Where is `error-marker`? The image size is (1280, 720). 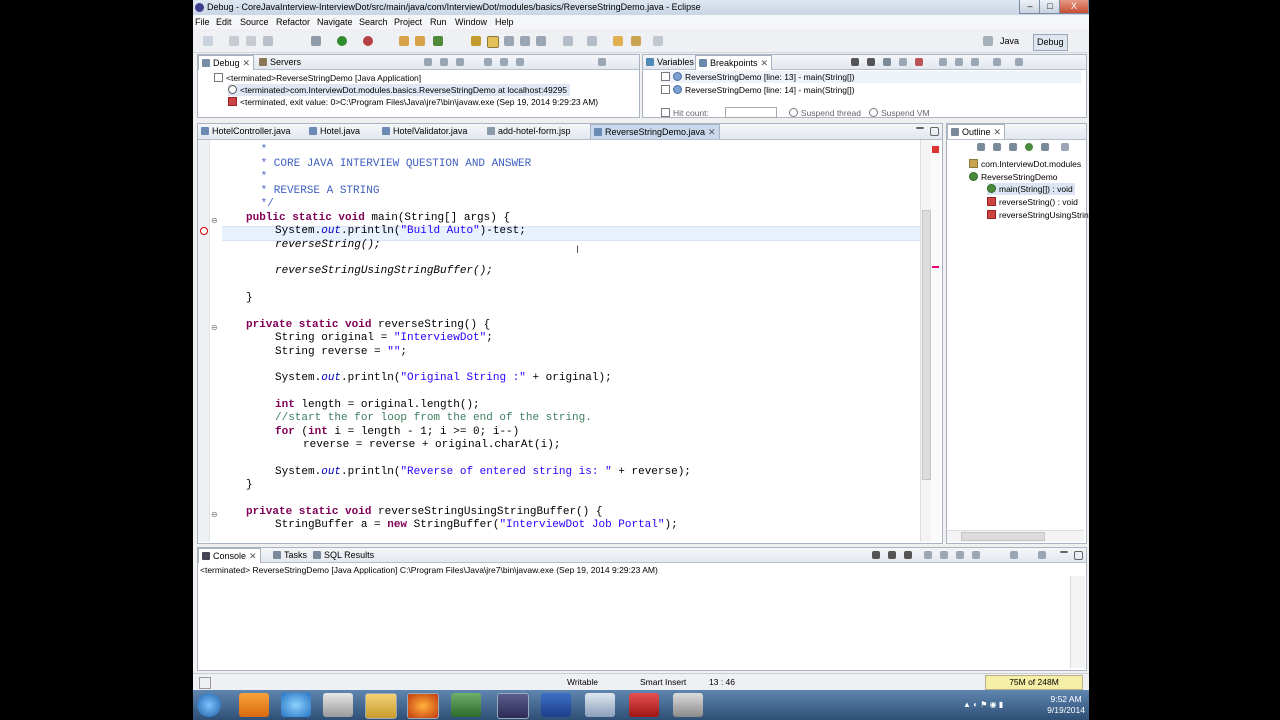 error-marker is located at coordinates (935, 149).